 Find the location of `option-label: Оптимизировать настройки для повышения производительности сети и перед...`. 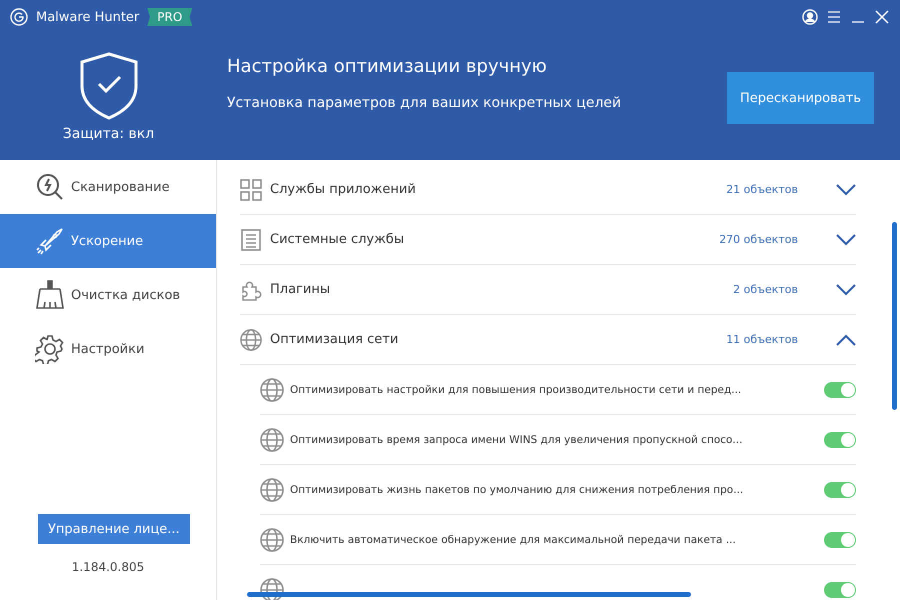

option-label: Оптимизировать настройки для повышения производительности сети и перед... is located at coordinates (516, 390).